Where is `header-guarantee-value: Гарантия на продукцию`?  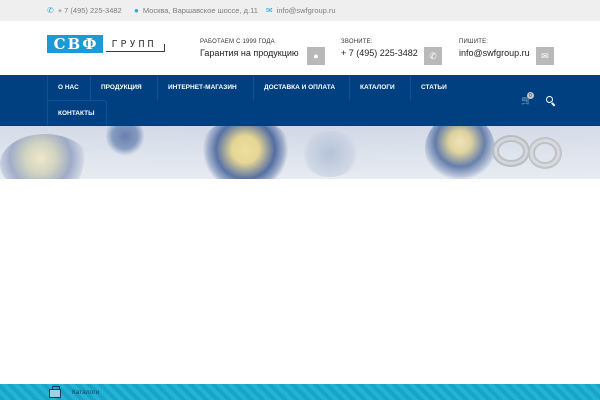 header-guarantee-value: Гарантия на продукцию is located at coordinates (249, 53).